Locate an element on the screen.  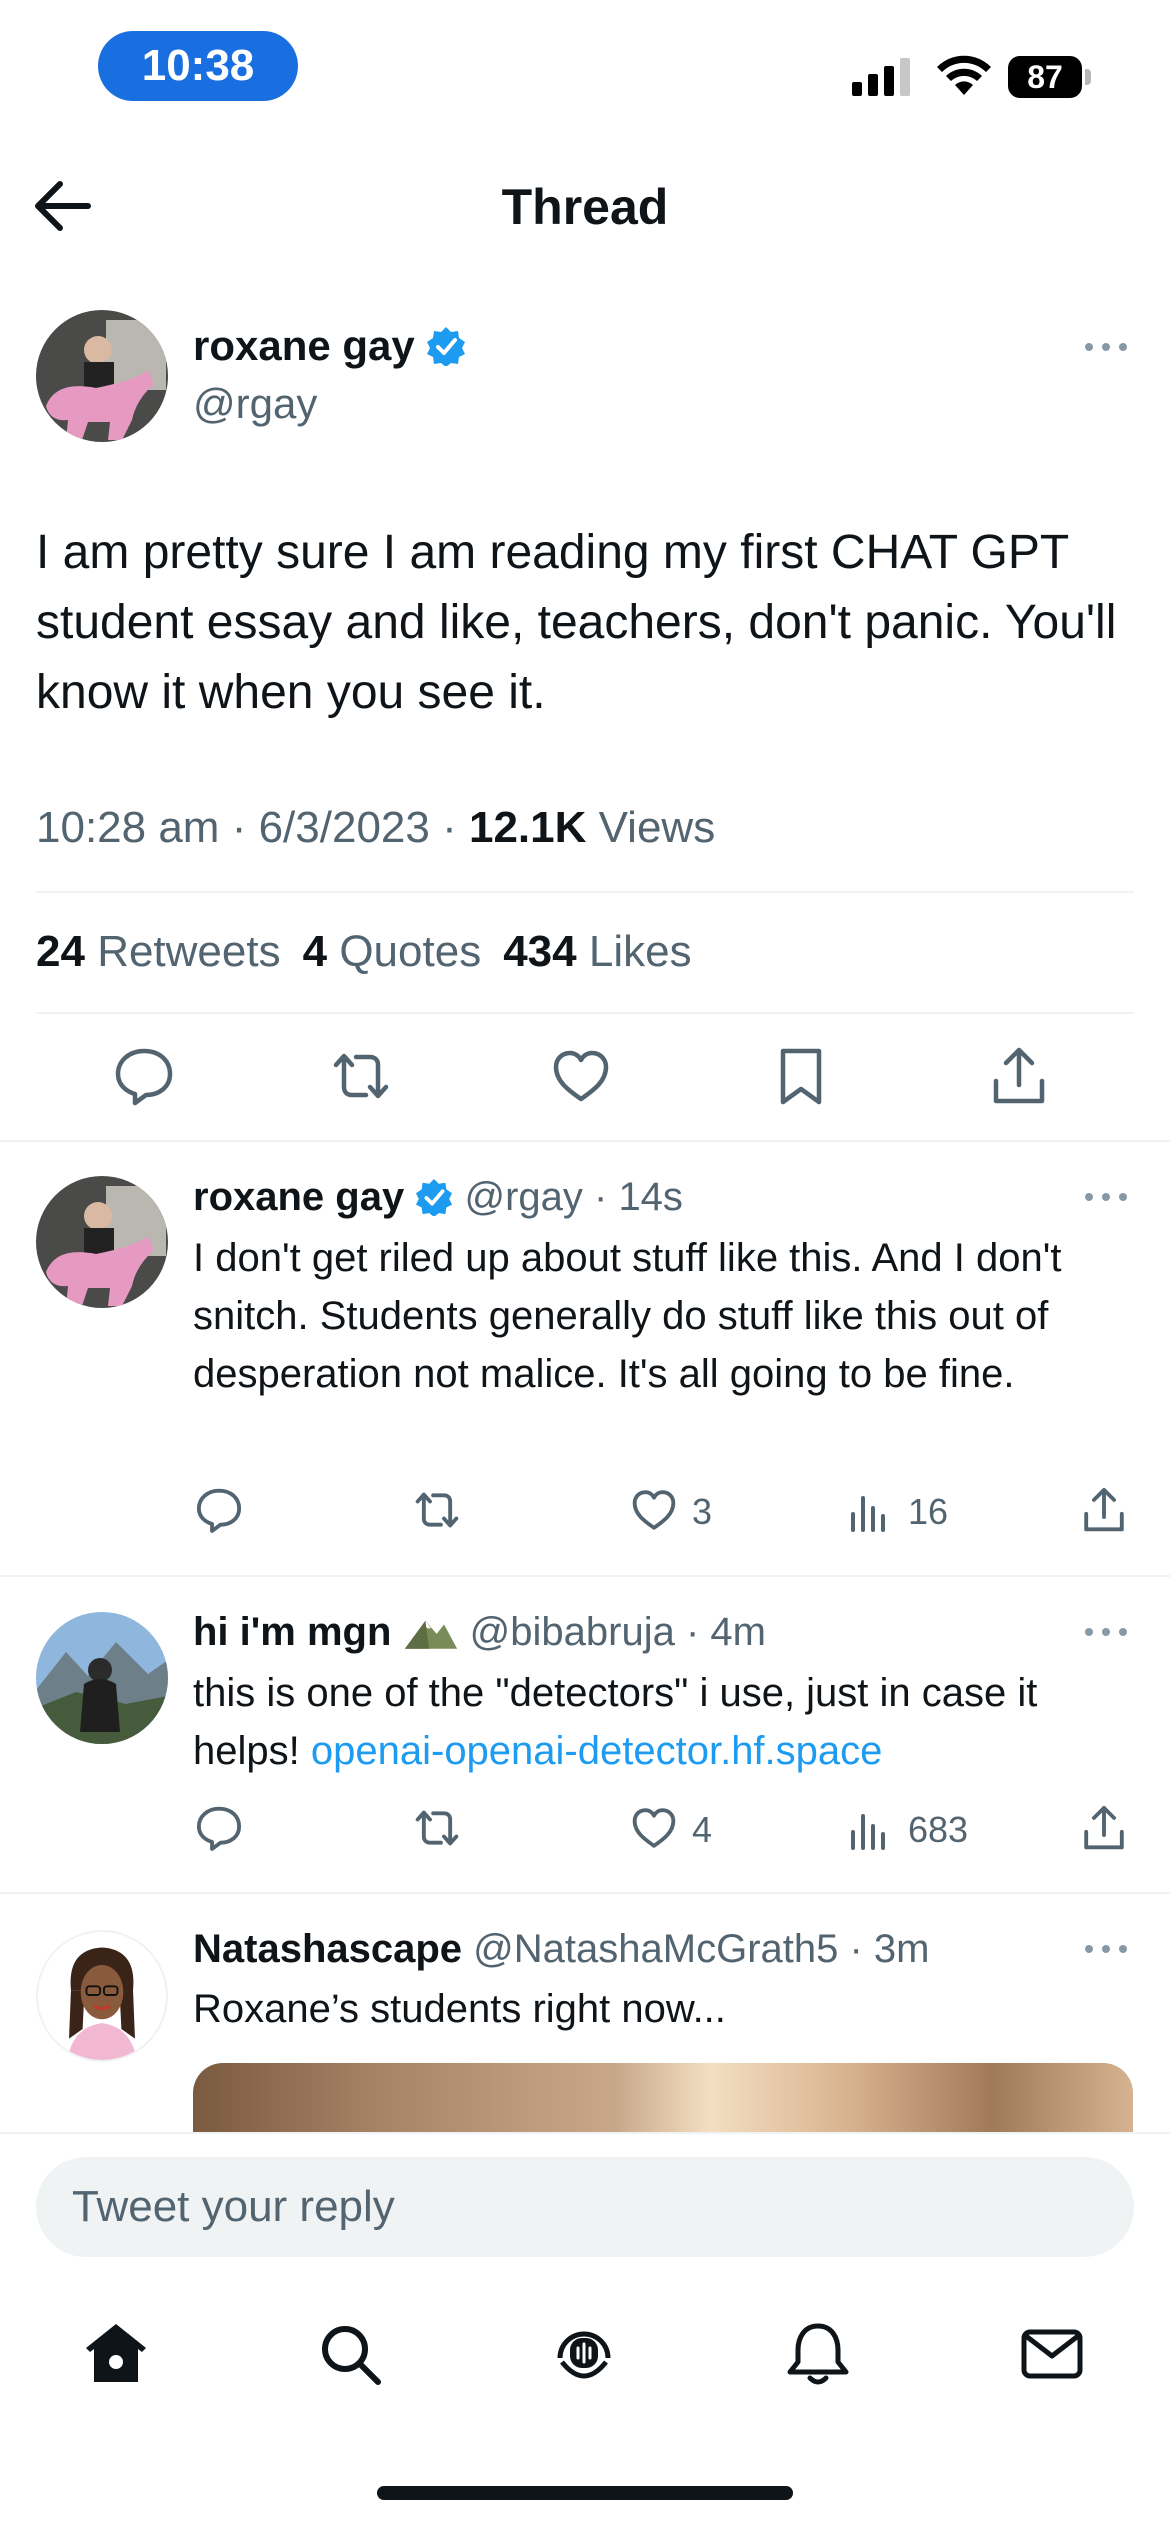
reply-time: 3m is located at coordinates (901, 1949).